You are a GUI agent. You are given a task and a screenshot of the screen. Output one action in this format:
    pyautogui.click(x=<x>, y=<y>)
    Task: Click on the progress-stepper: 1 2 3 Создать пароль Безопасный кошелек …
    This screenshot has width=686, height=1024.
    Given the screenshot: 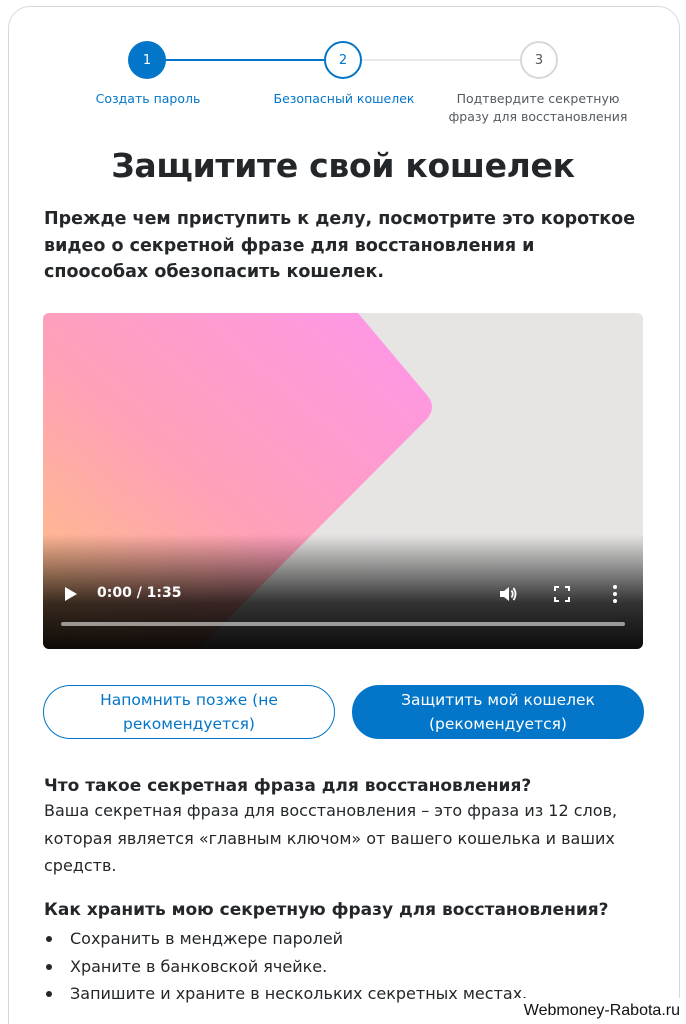 What is the action you would take?
    pyautogui.click(x=343, y=65)
    